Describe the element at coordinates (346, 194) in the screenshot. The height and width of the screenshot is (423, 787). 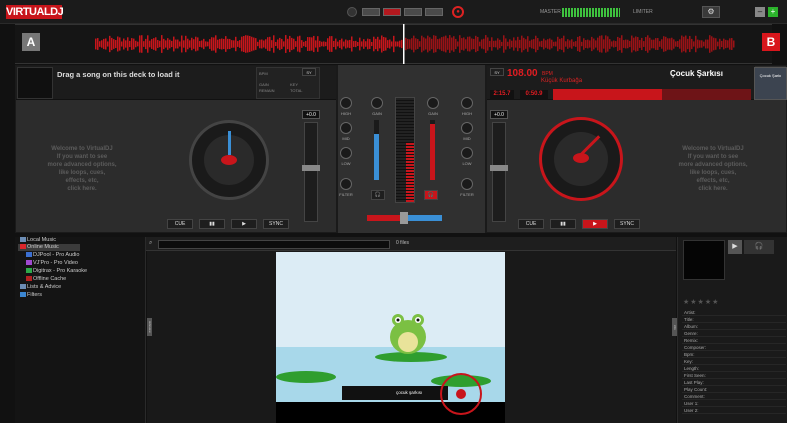
I see `deck-a-filter-label: FILTER` at that location.